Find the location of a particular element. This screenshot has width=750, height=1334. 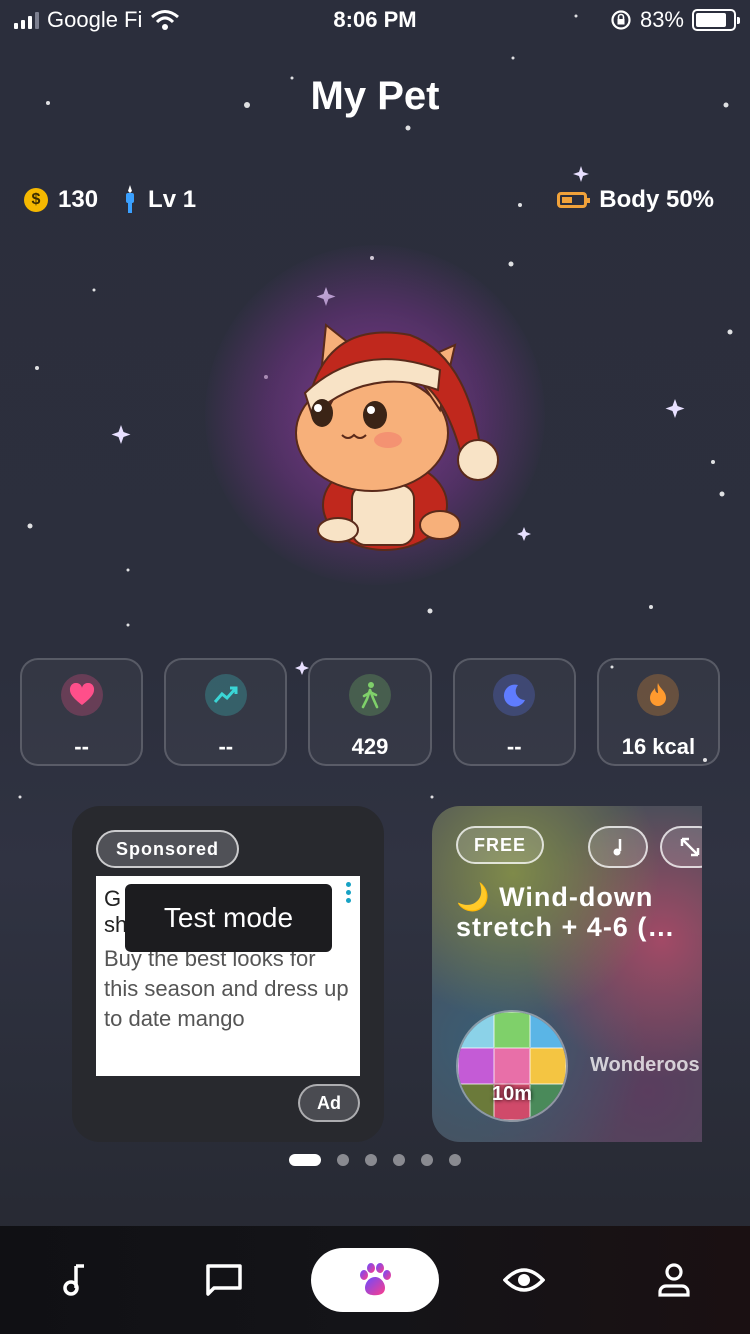

nav-watch is located at coordinates (524, 1280).